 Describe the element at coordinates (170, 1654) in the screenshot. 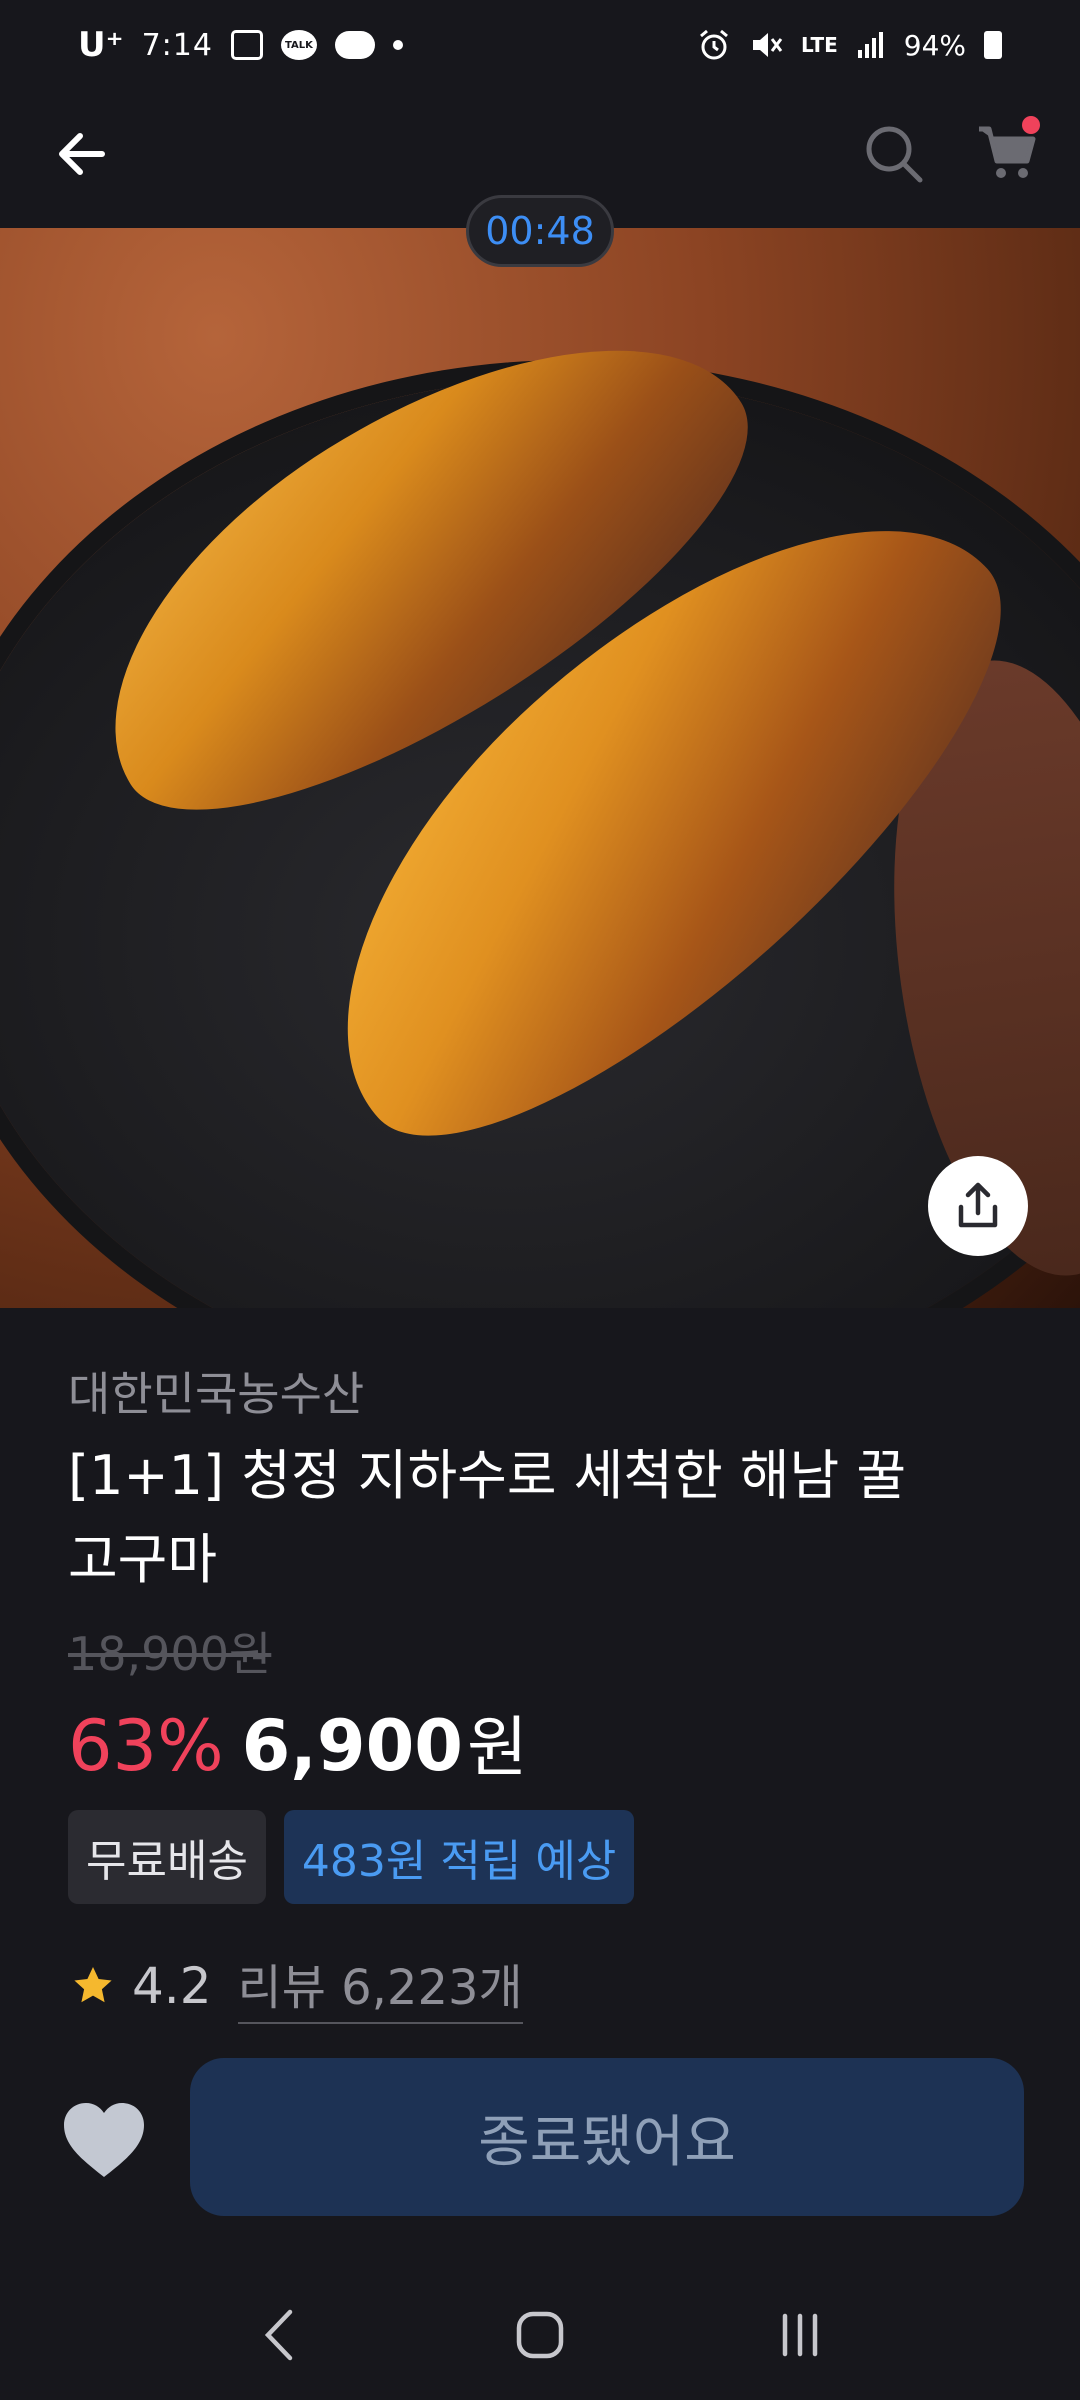

I see `original-price: 18,900원` at that location.